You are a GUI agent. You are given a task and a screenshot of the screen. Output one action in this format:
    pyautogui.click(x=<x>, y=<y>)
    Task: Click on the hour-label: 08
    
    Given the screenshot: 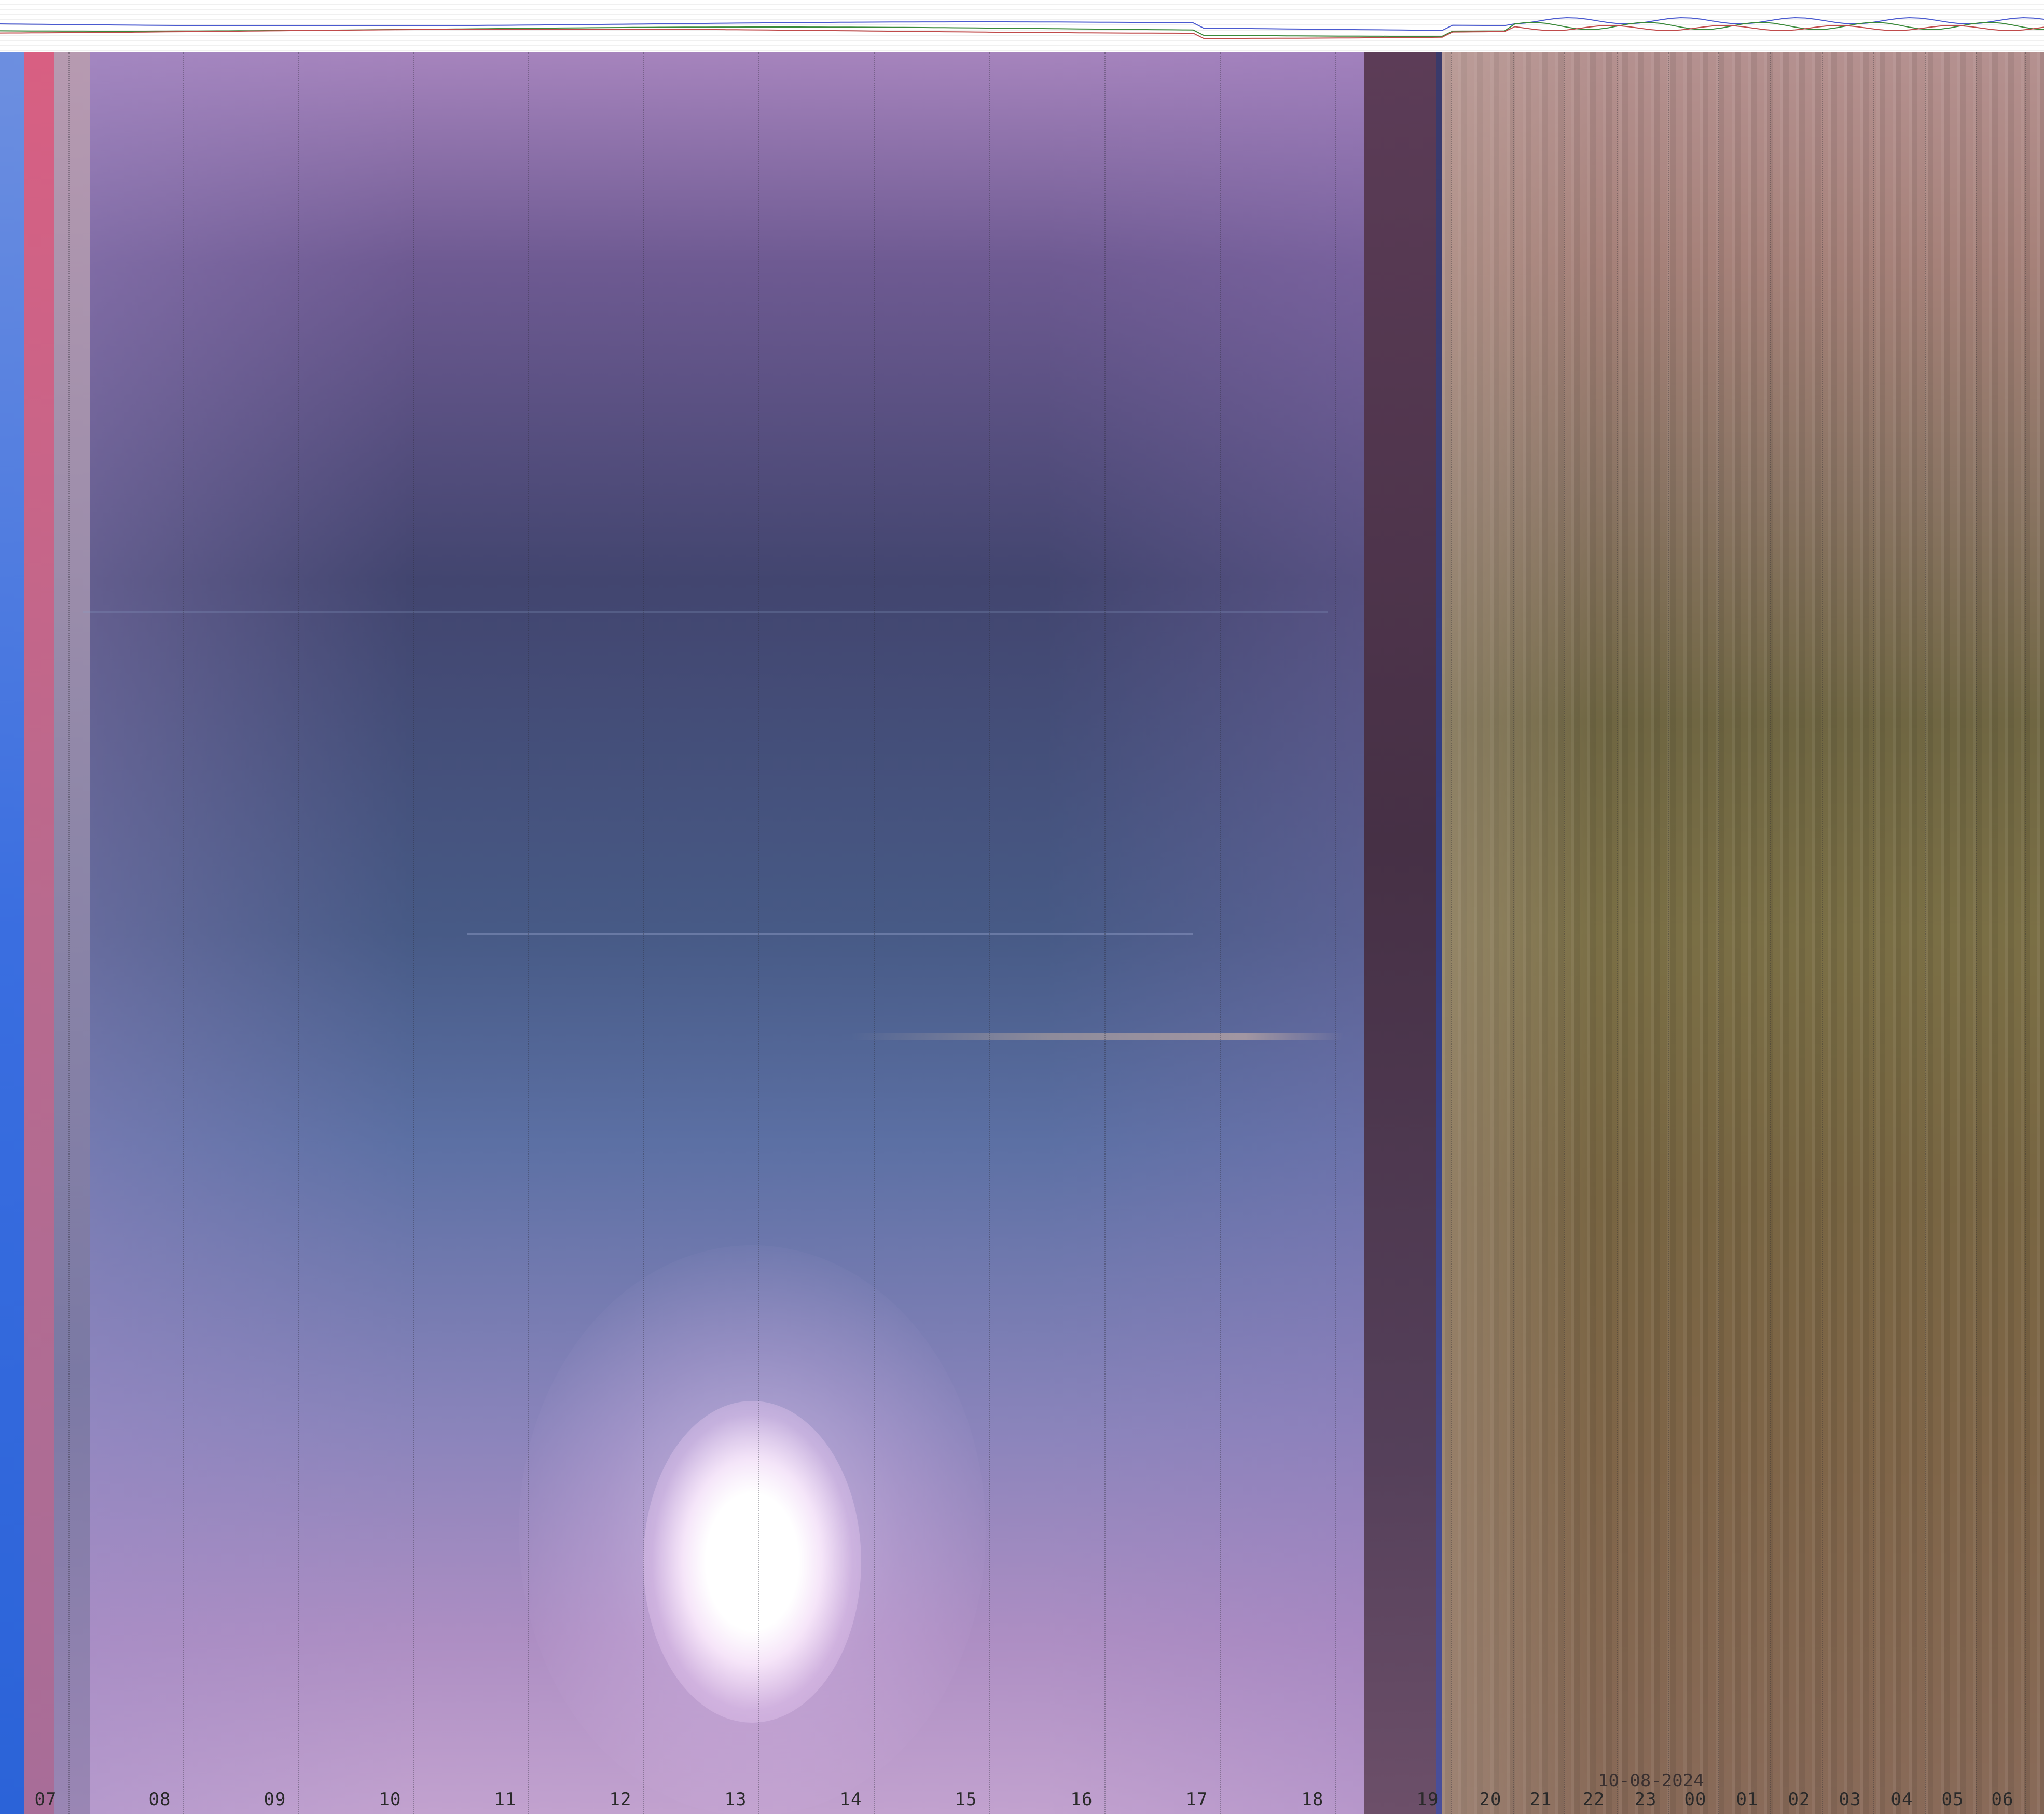 What is the action you would take?
    pyautogui.click(x=159, y=1799)
    